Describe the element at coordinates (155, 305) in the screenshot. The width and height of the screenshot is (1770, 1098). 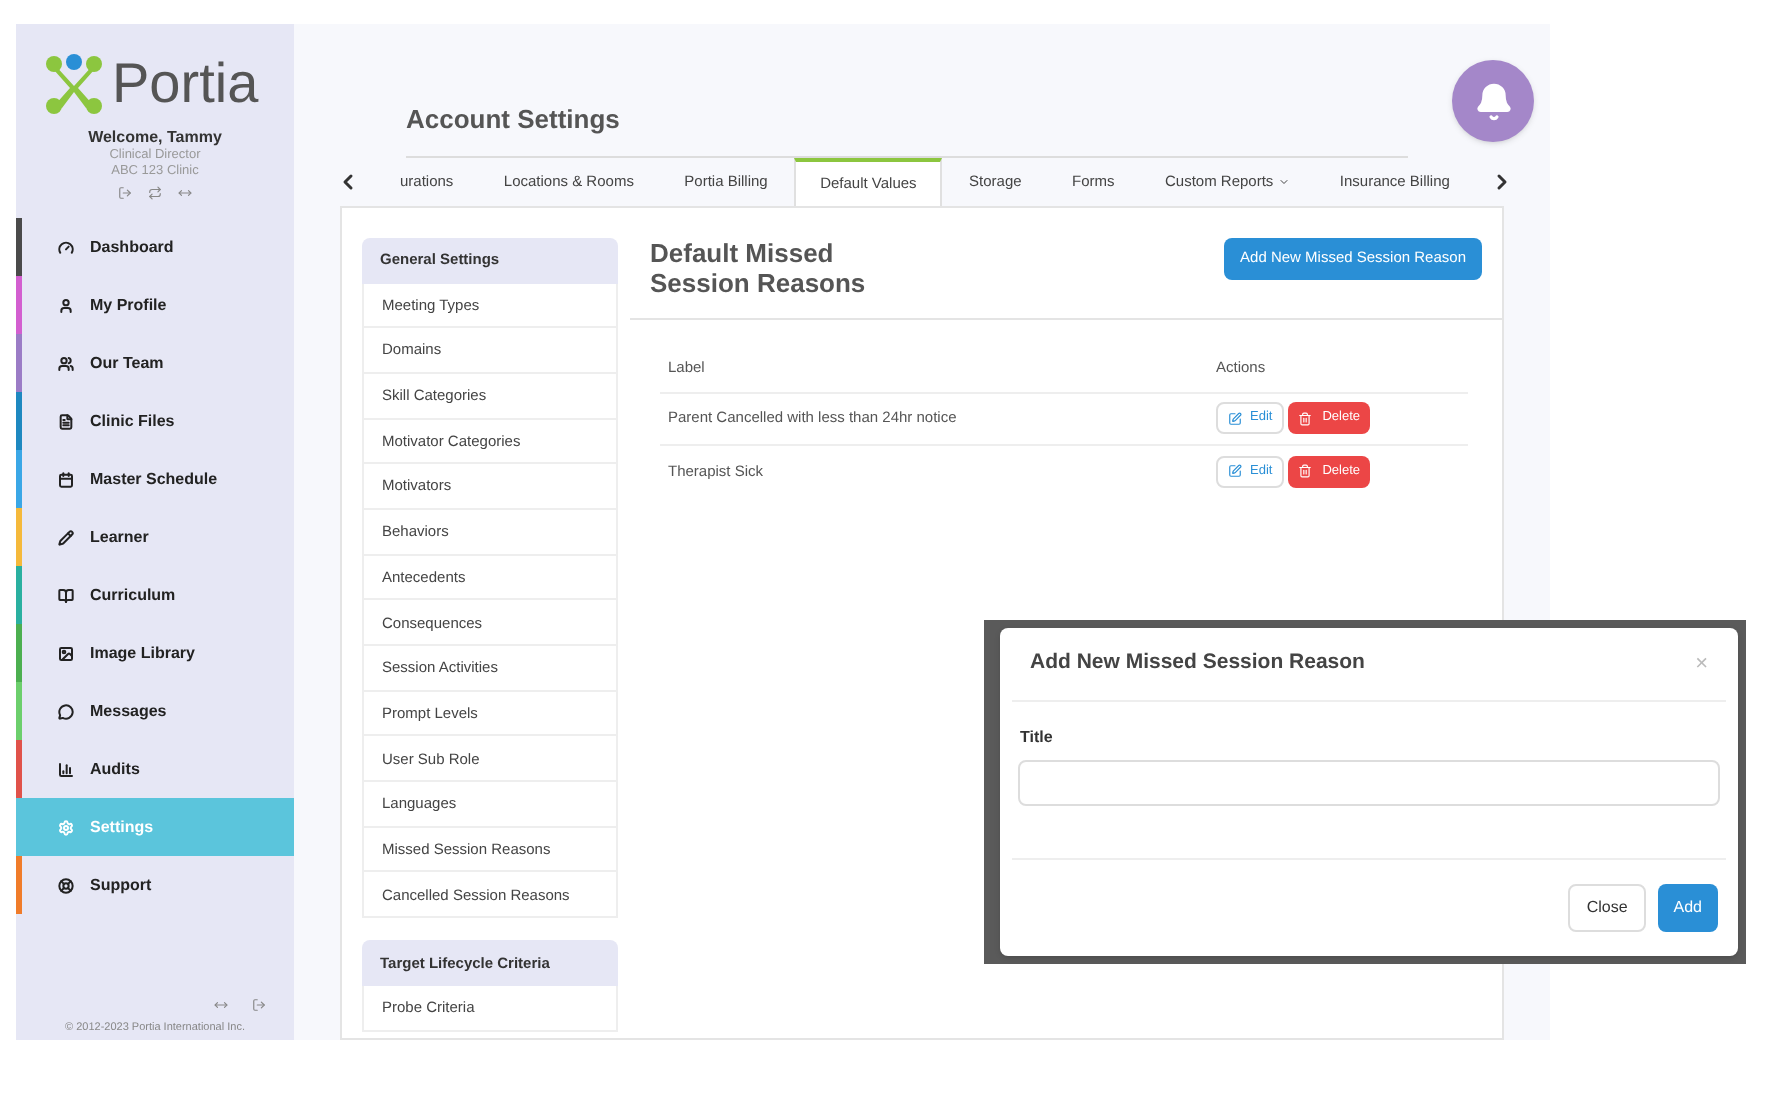
I see `nav-item: My Profile` at that location.